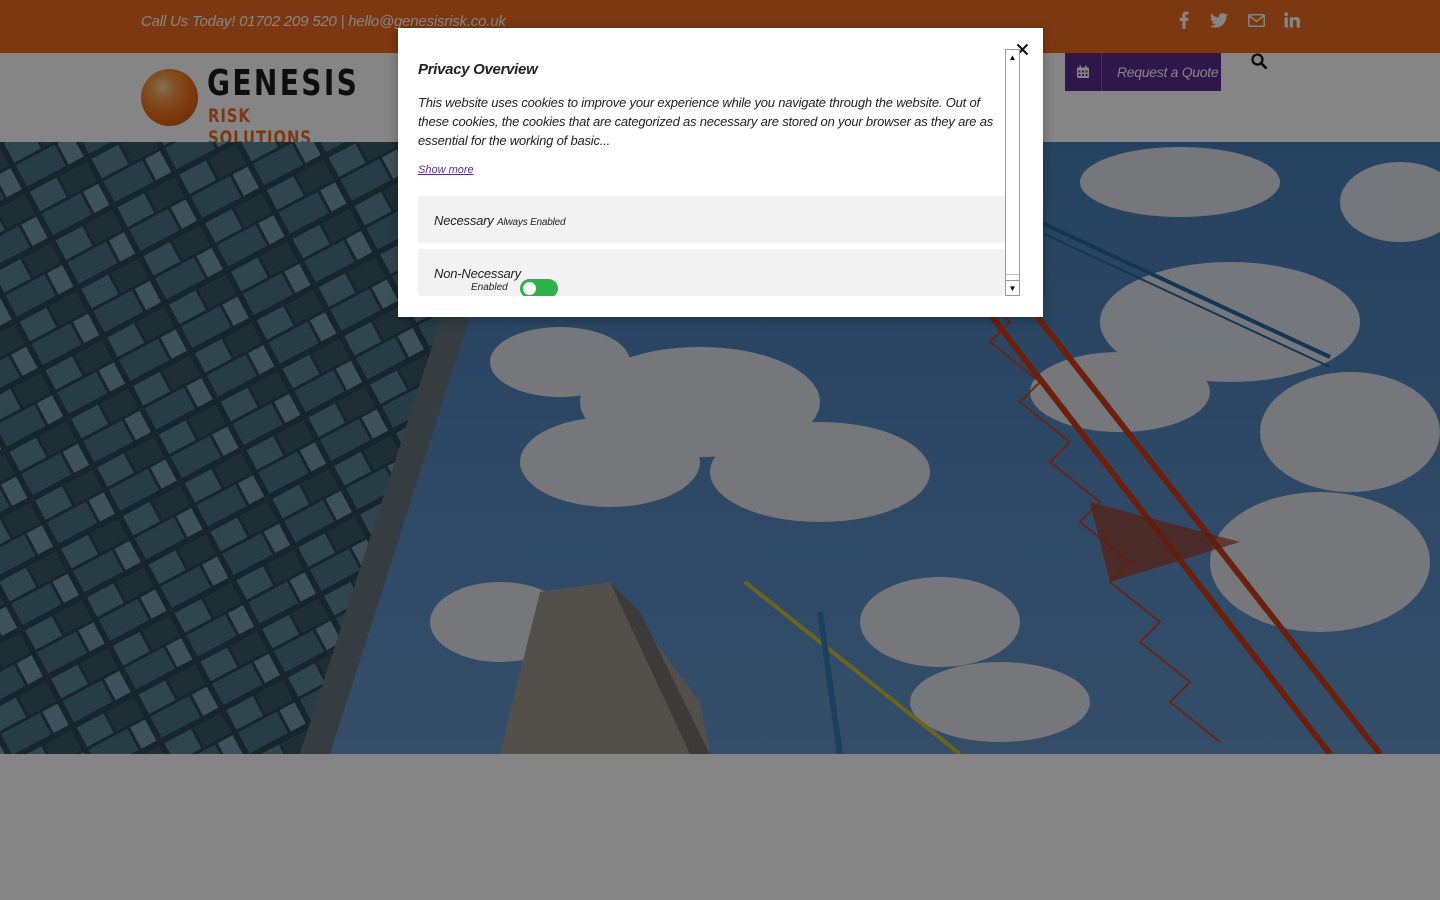 The image size is (1440, 900). What do you see at coordinates (539, 287) in the screenshot?
I see `non-necessary-toggle` at bounding box center [539, 287].